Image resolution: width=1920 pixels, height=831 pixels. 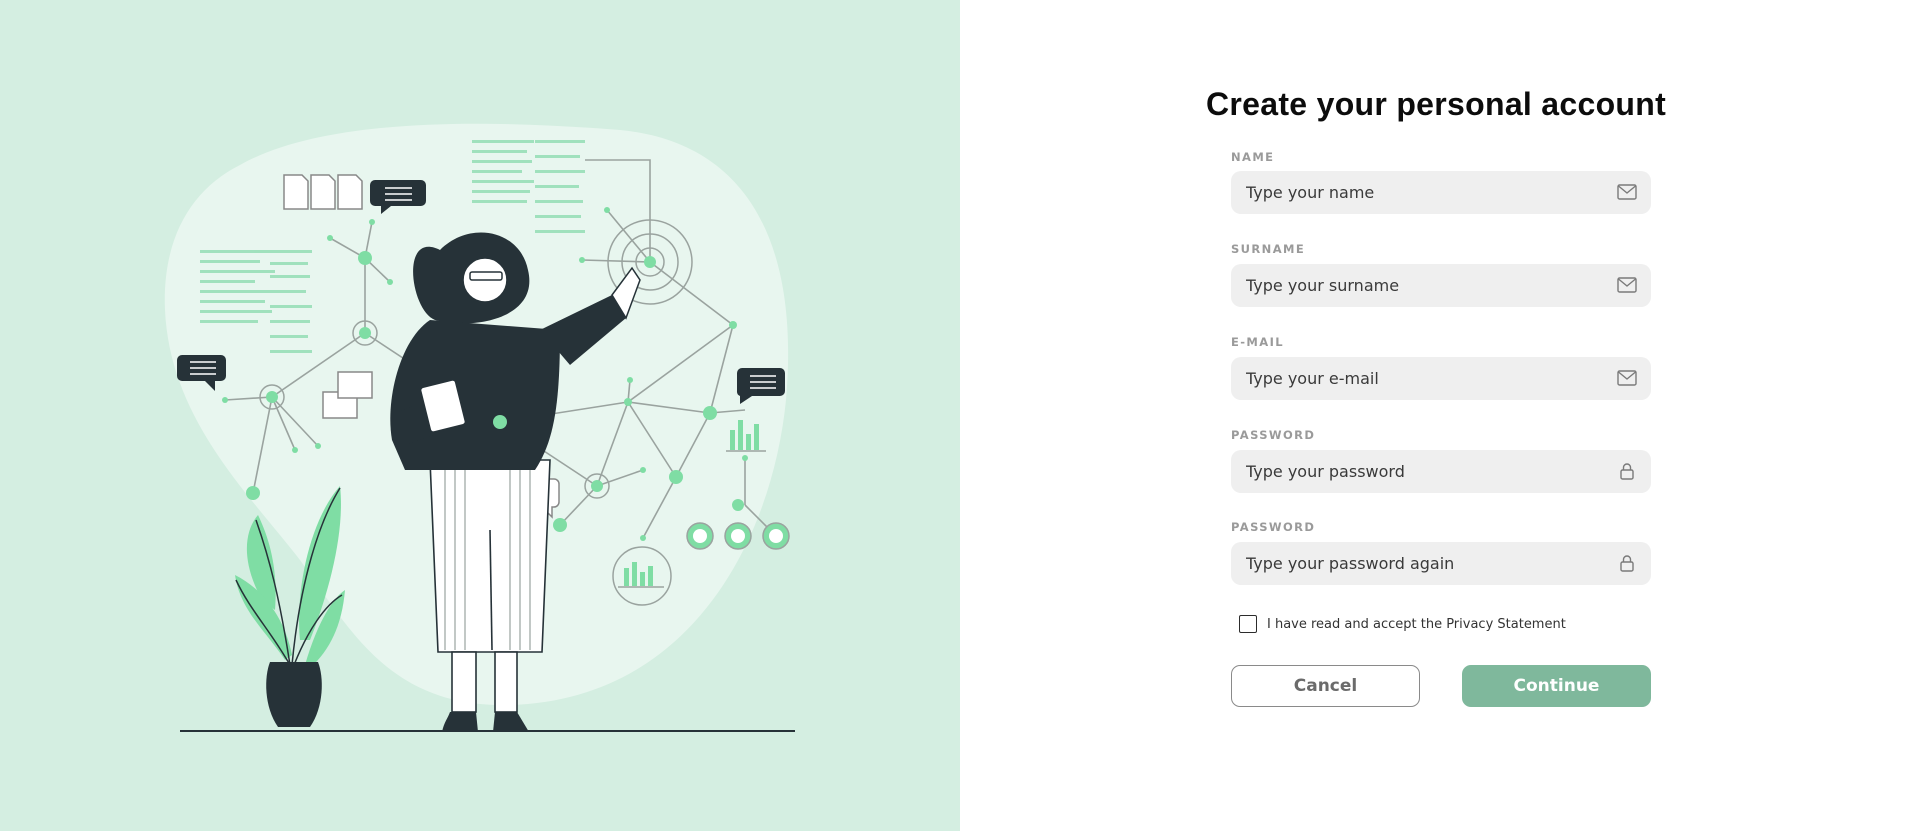 What do you see at coordinates (1416, 285) in the screenshot?
I see `surname-input` at bounding box center [1416, 285].